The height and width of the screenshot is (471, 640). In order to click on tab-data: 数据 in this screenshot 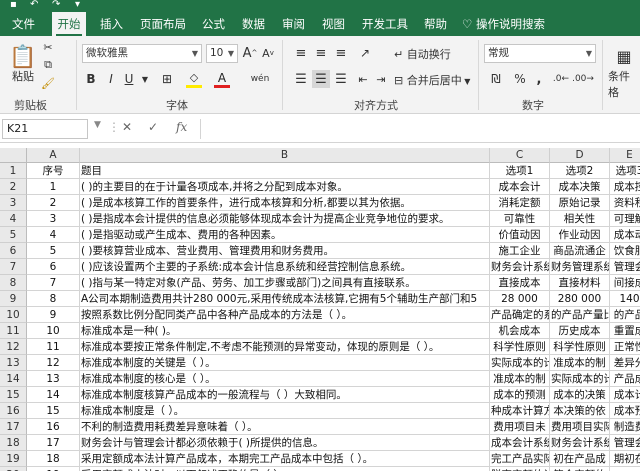, I will do `click(253, 24)`.